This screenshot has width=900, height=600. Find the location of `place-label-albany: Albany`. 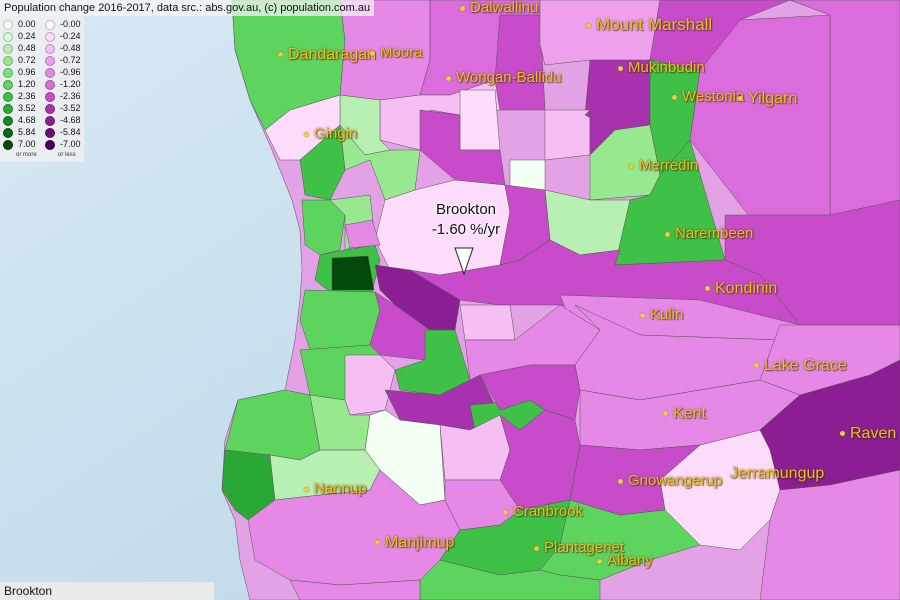

place-label-albany: Albany is located at coordinates (625, 561).